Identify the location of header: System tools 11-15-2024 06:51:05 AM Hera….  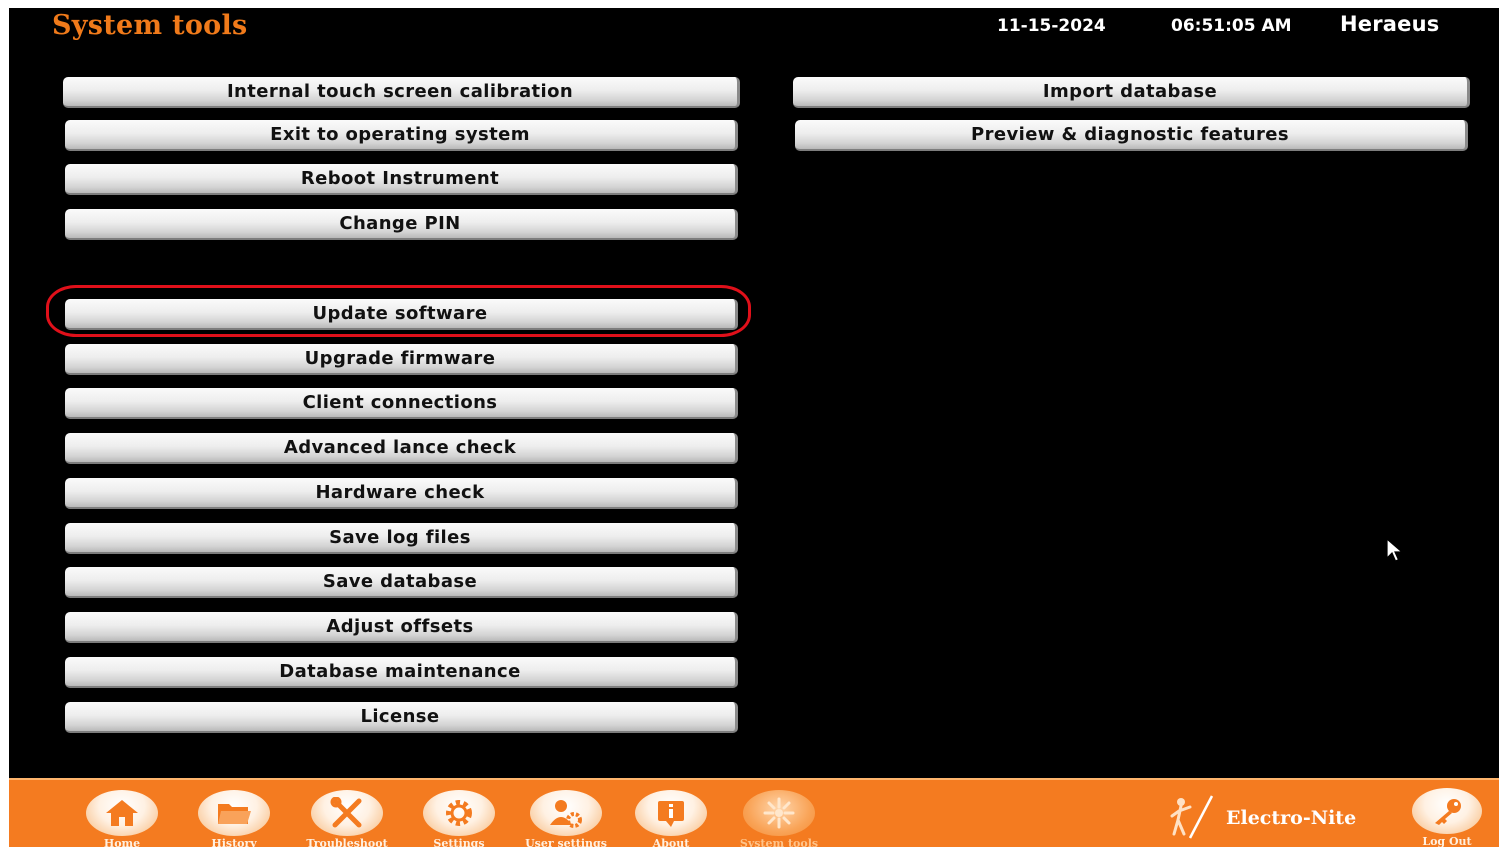
(754, 33).